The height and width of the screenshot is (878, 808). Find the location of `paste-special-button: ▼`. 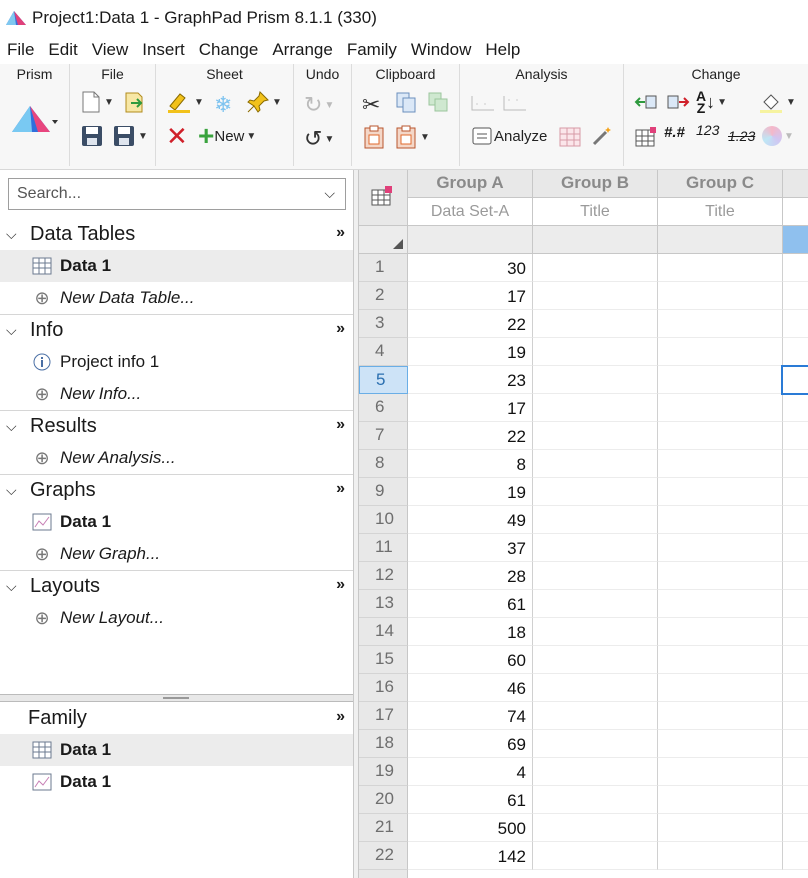

paste-special-button: ▼ is located at coordinates (412, 137).